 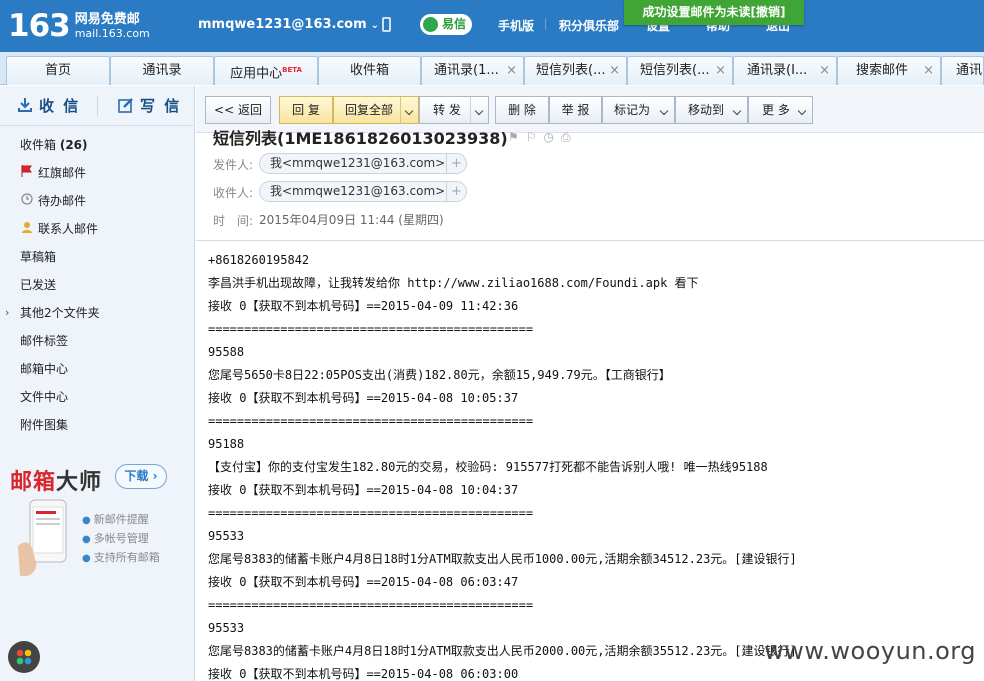 What do you see at coordinates (369, 70) in the screenshot?
I see `tab-inbox: 收件箱` at bounding box center [369, 70].